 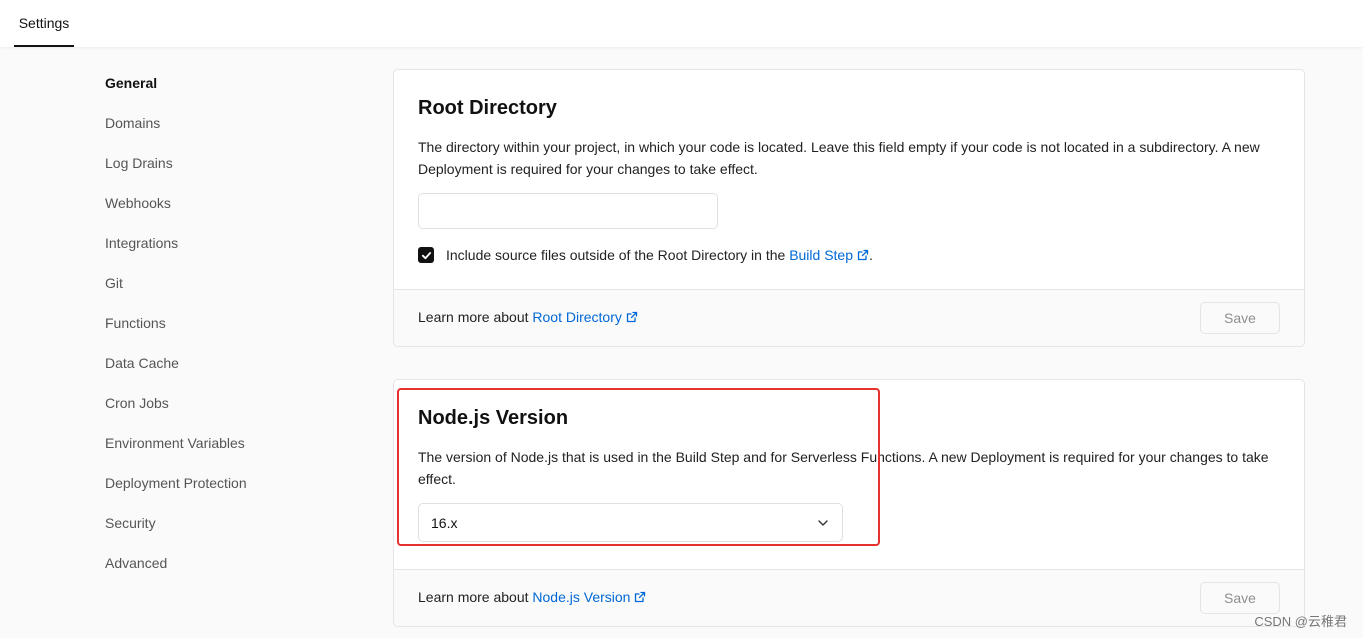 I want to click on root-directory-input, so click(x=568, y=211).